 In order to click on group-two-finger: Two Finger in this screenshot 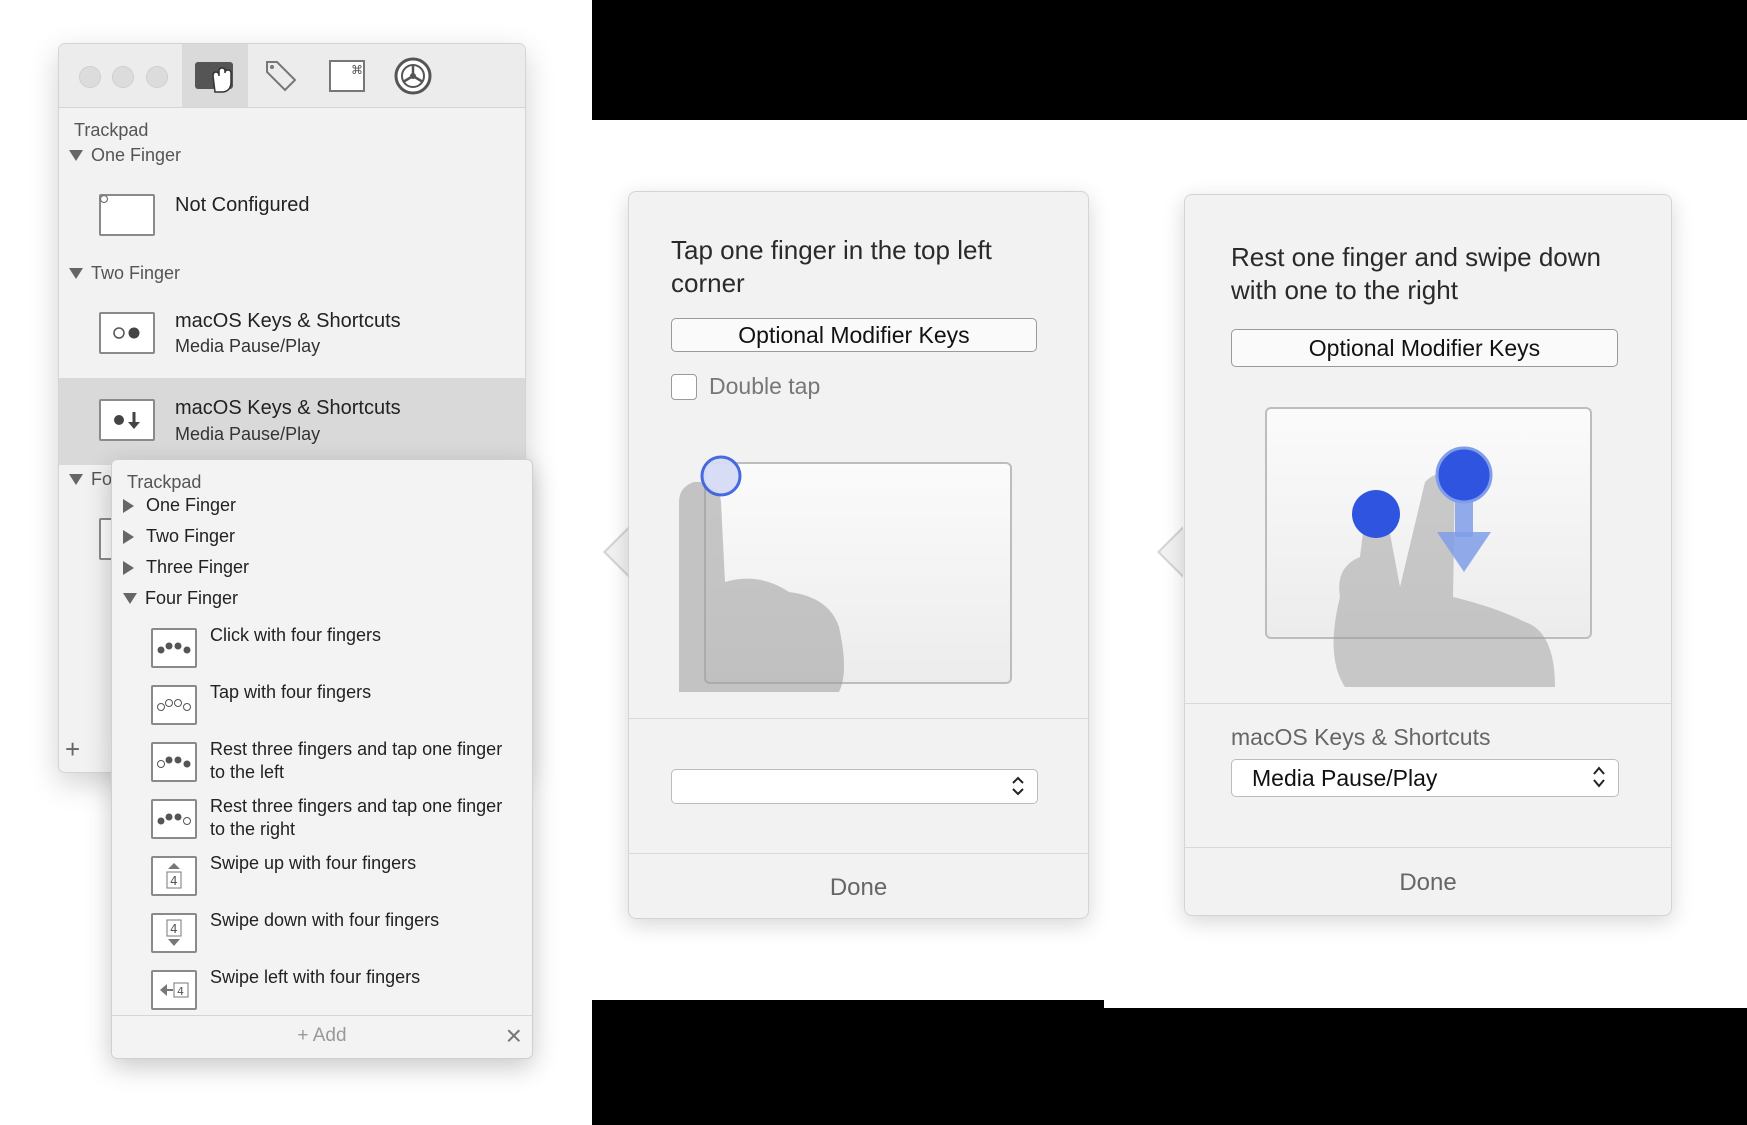, I will do `click(124, 273)`.